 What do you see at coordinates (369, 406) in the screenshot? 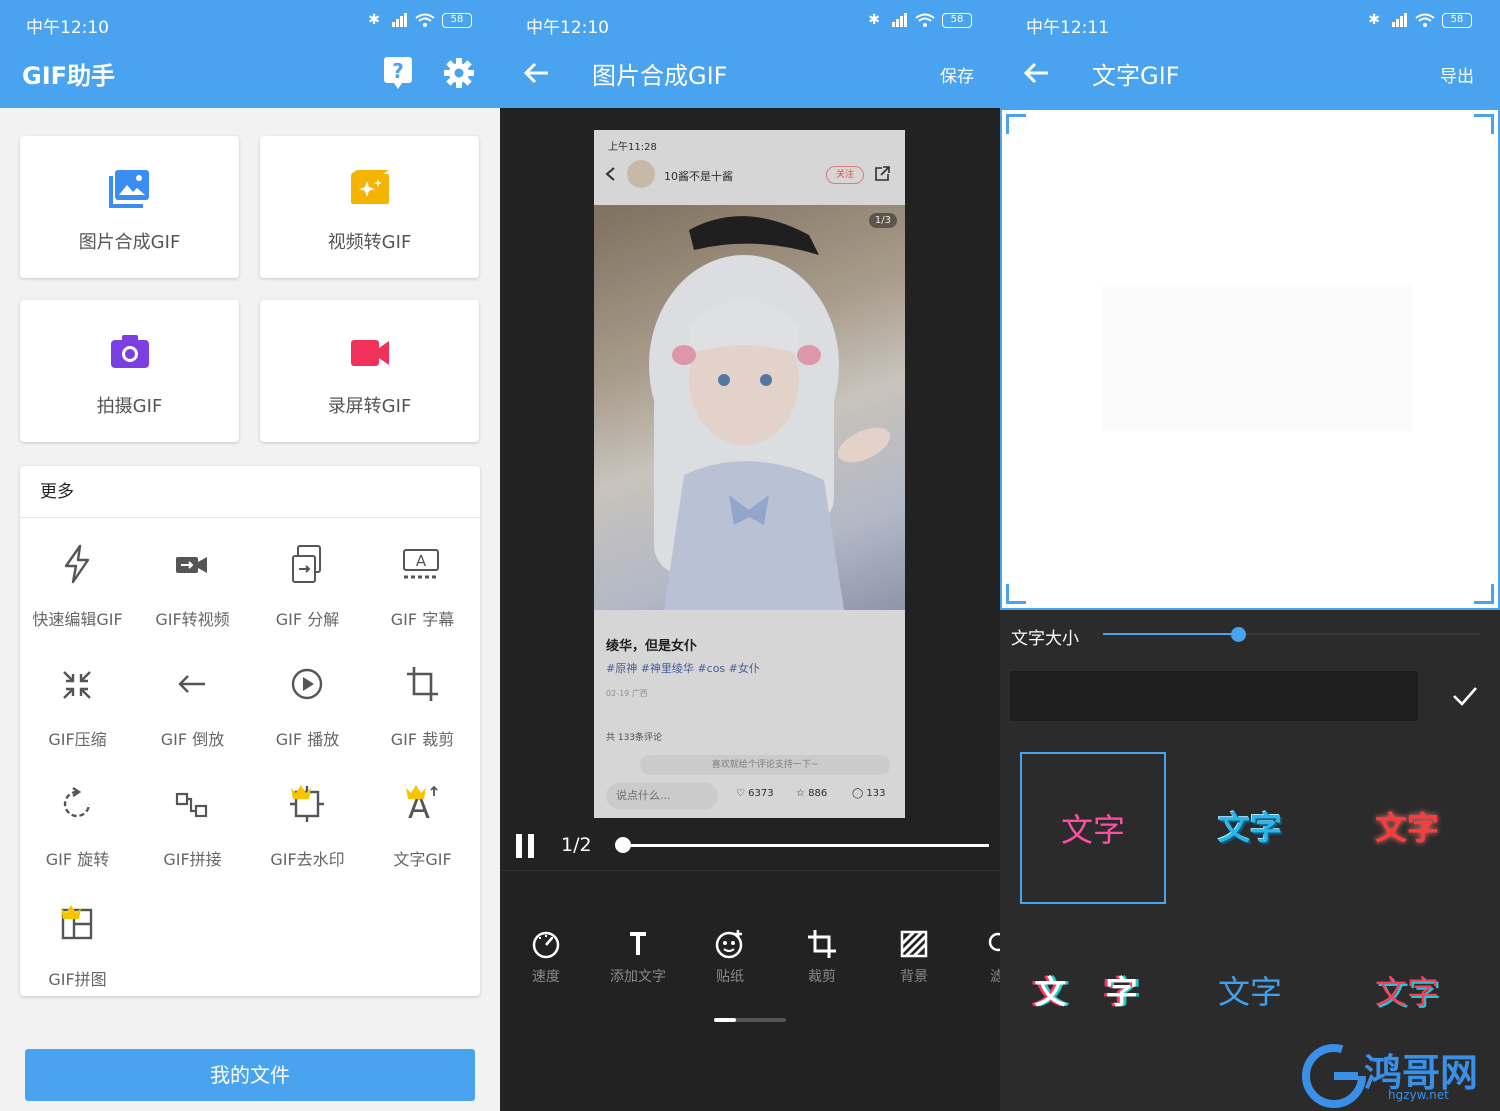
I see `card-label: 录屏转GIF` at bounding box center [369, 406].